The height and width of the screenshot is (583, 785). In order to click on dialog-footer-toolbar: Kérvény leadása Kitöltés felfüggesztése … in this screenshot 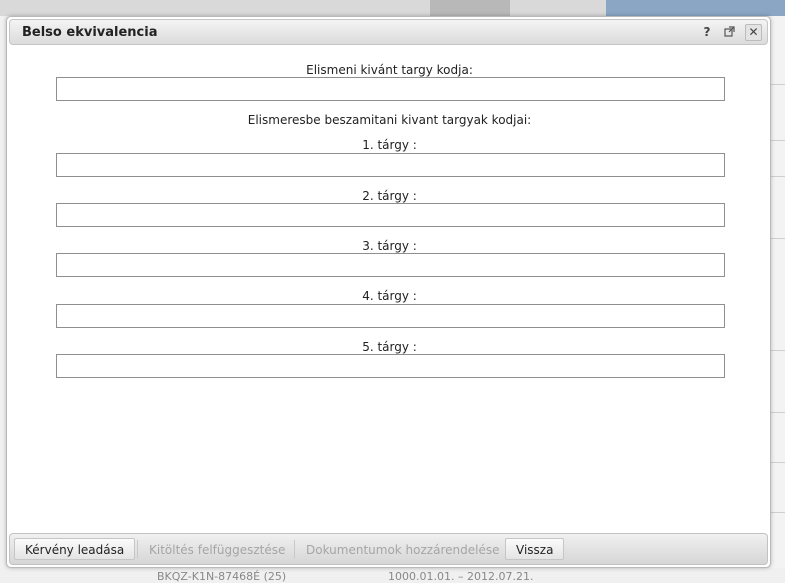, I will do `click(388, 549)`.